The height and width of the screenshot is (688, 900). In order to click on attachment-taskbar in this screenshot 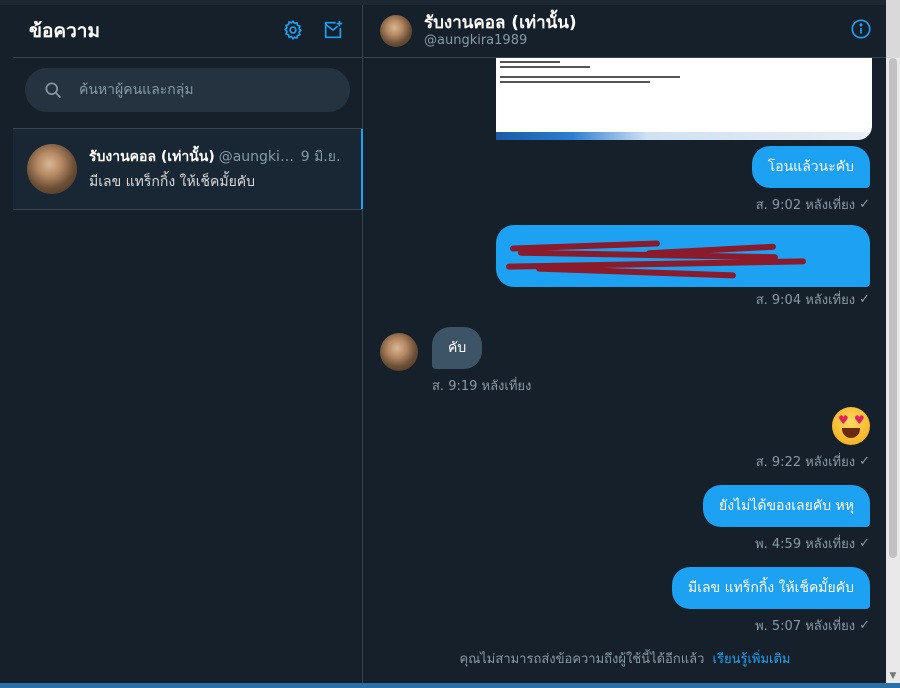, I will do `click(684, 136)`.